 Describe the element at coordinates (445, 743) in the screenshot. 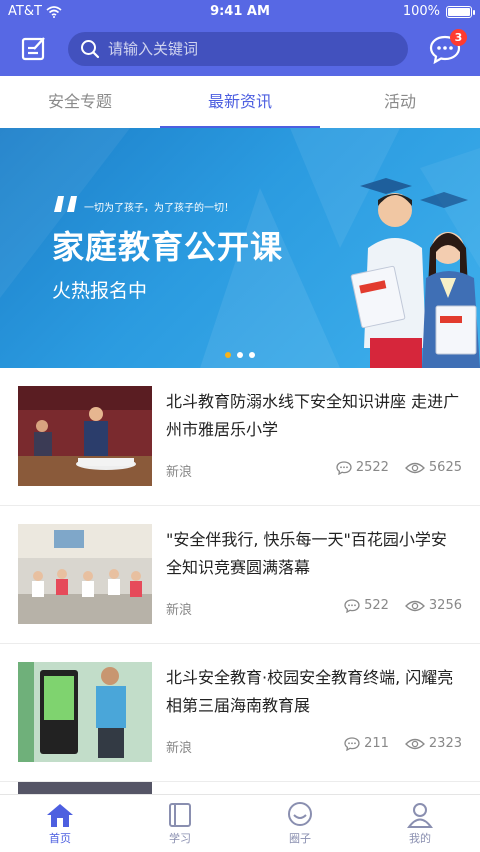

I see `view-count: 2323` at that location.